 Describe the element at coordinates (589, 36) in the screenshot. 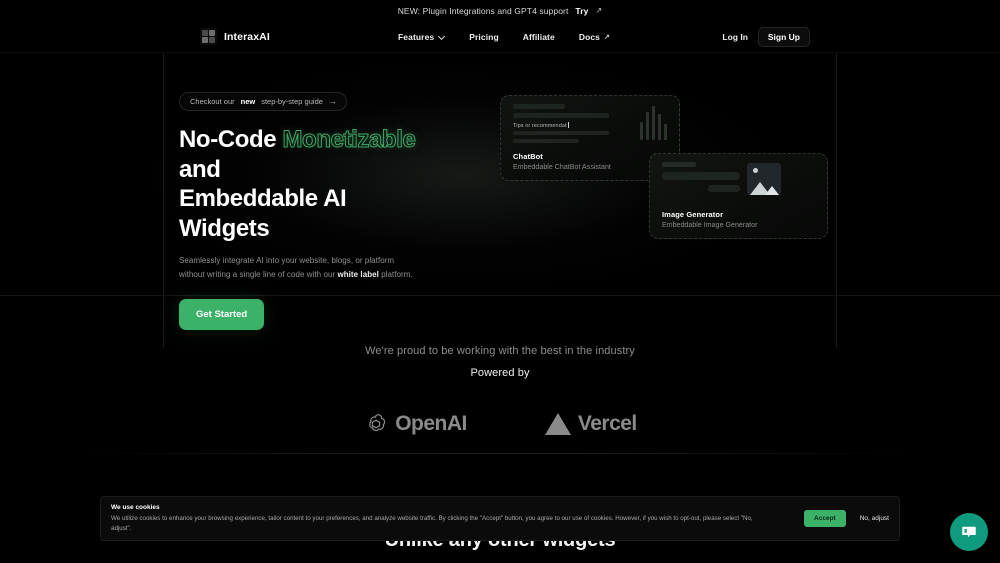

I see `nav-item-docs-label: Docs` at that location.